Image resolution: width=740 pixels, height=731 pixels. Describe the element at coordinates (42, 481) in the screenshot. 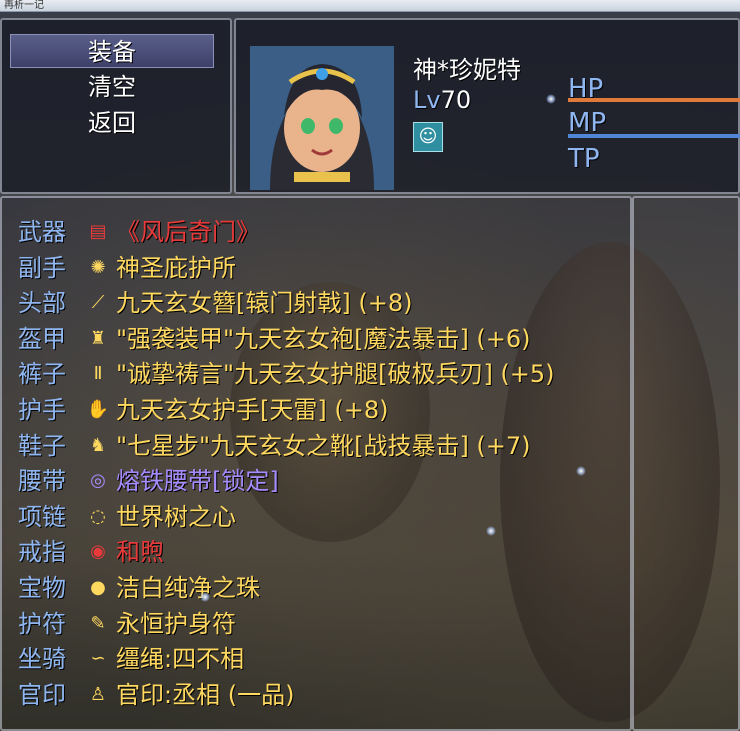

I see `slot-label: 腰带` at that location.